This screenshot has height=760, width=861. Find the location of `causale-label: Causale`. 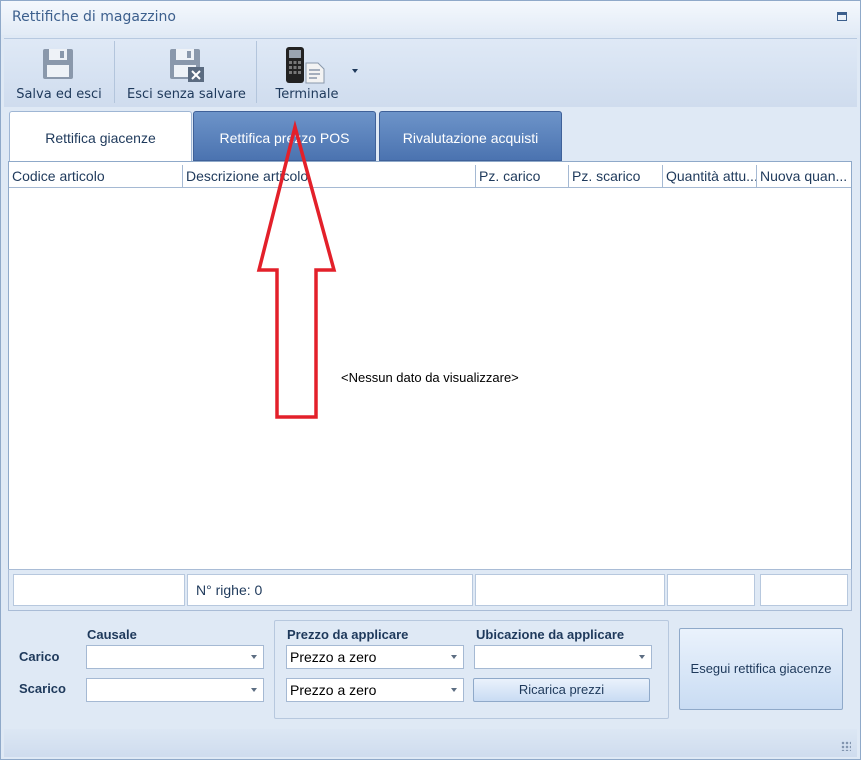

causale-label: Causale is located at coordinates (112, 634).